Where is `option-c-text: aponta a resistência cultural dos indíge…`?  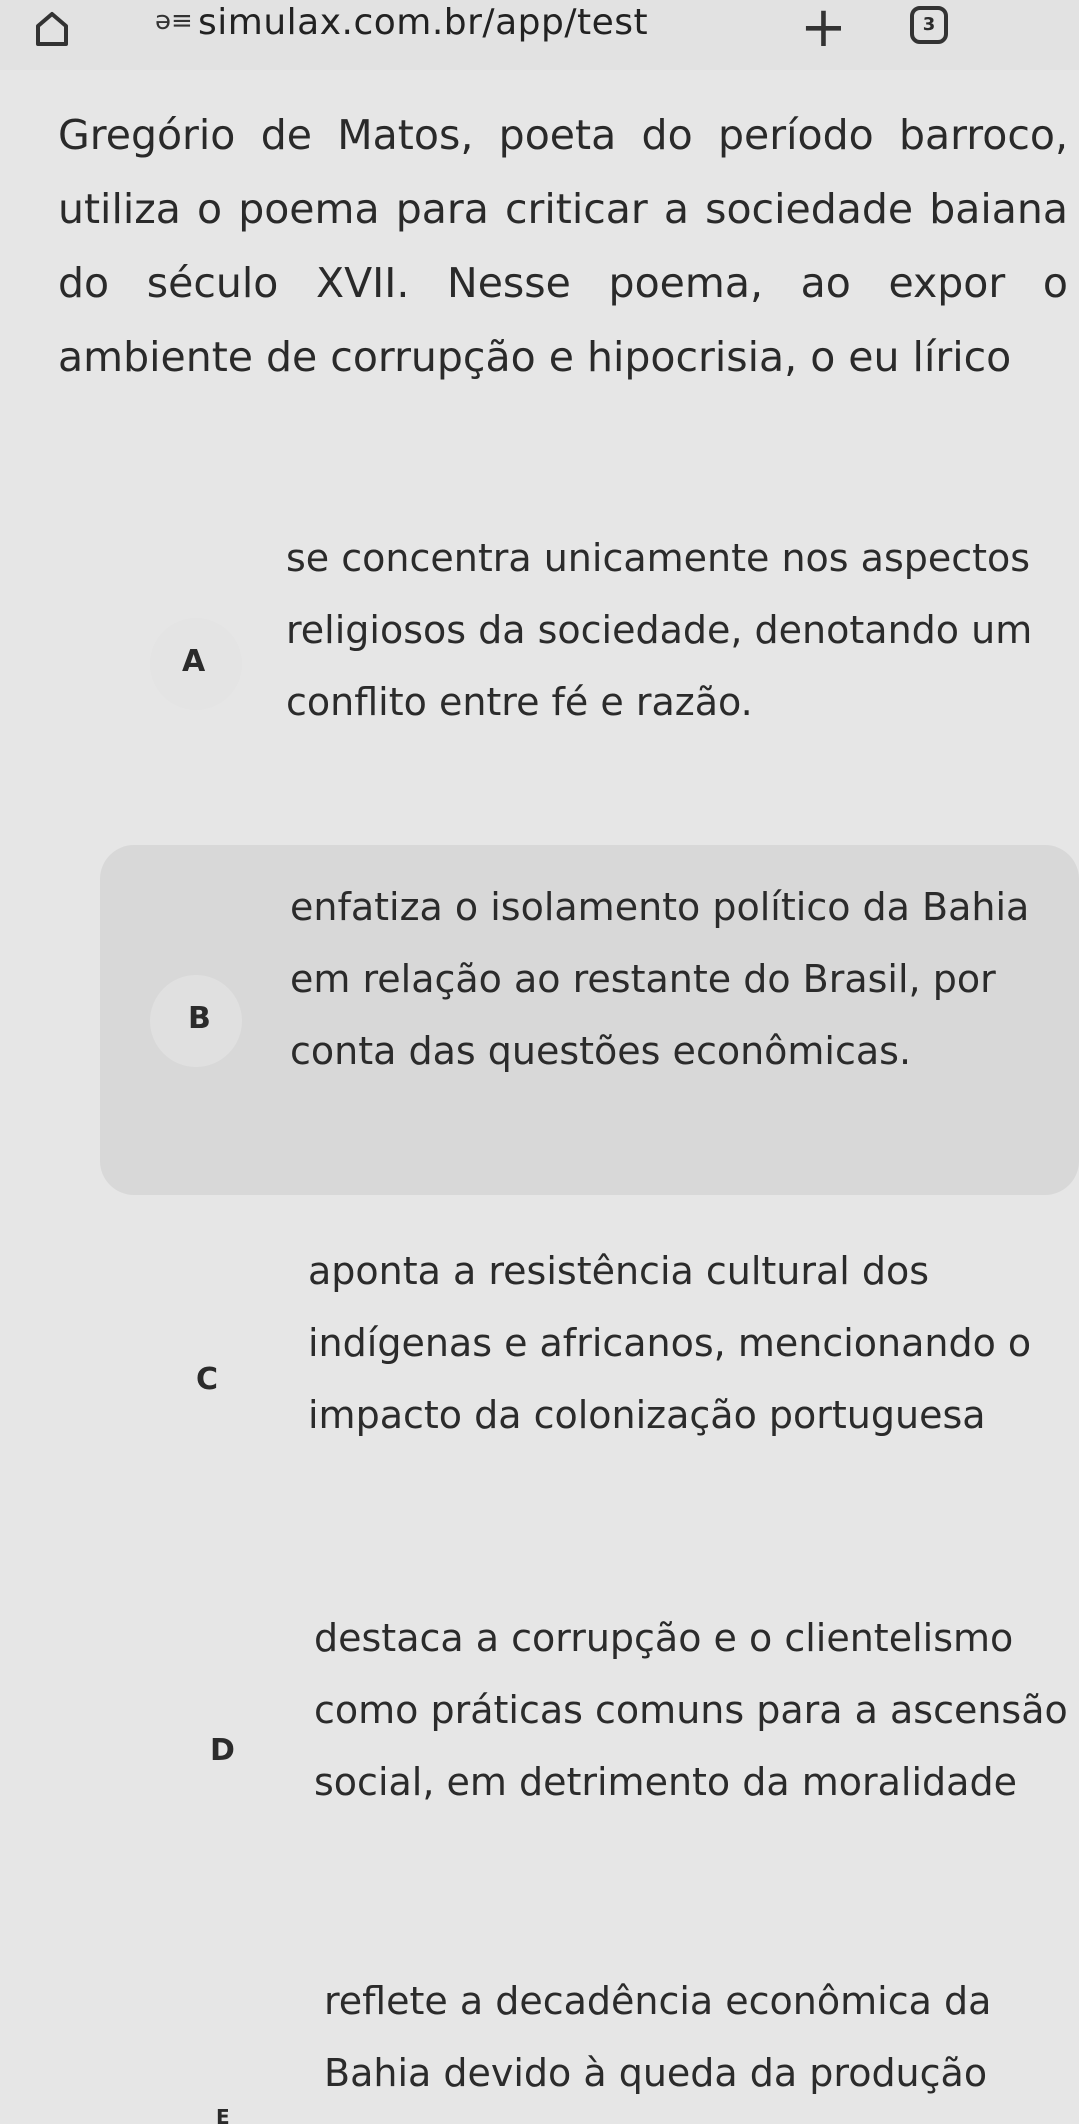 option-c-text: aponta a resistência cultural dos indíge… is located at coordinates (670, 1343).